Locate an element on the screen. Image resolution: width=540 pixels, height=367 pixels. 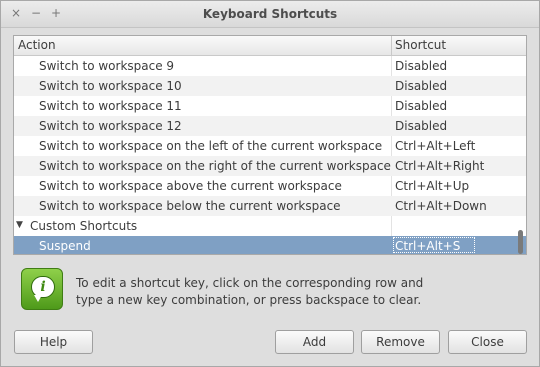
close-button: Close is located at coordinates (487, 342).